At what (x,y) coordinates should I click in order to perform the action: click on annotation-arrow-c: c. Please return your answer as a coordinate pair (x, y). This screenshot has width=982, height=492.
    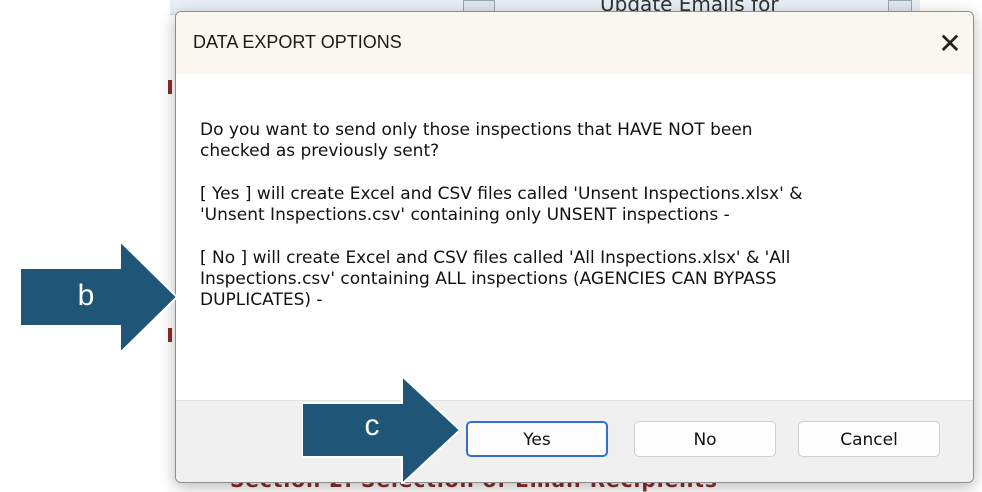
    Looking at the image, I should click on (387, 430).